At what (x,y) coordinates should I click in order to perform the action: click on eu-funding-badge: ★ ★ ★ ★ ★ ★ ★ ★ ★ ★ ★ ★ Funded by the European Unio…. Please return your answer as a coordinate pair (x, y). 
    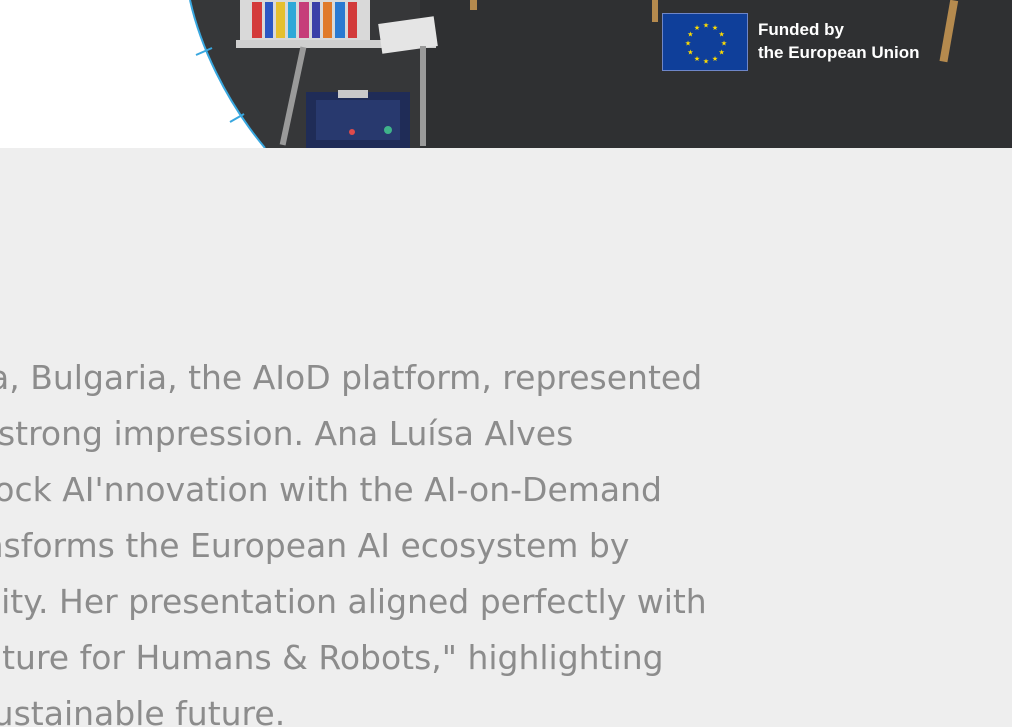
    Looking at the image, I should click on (802, 43).